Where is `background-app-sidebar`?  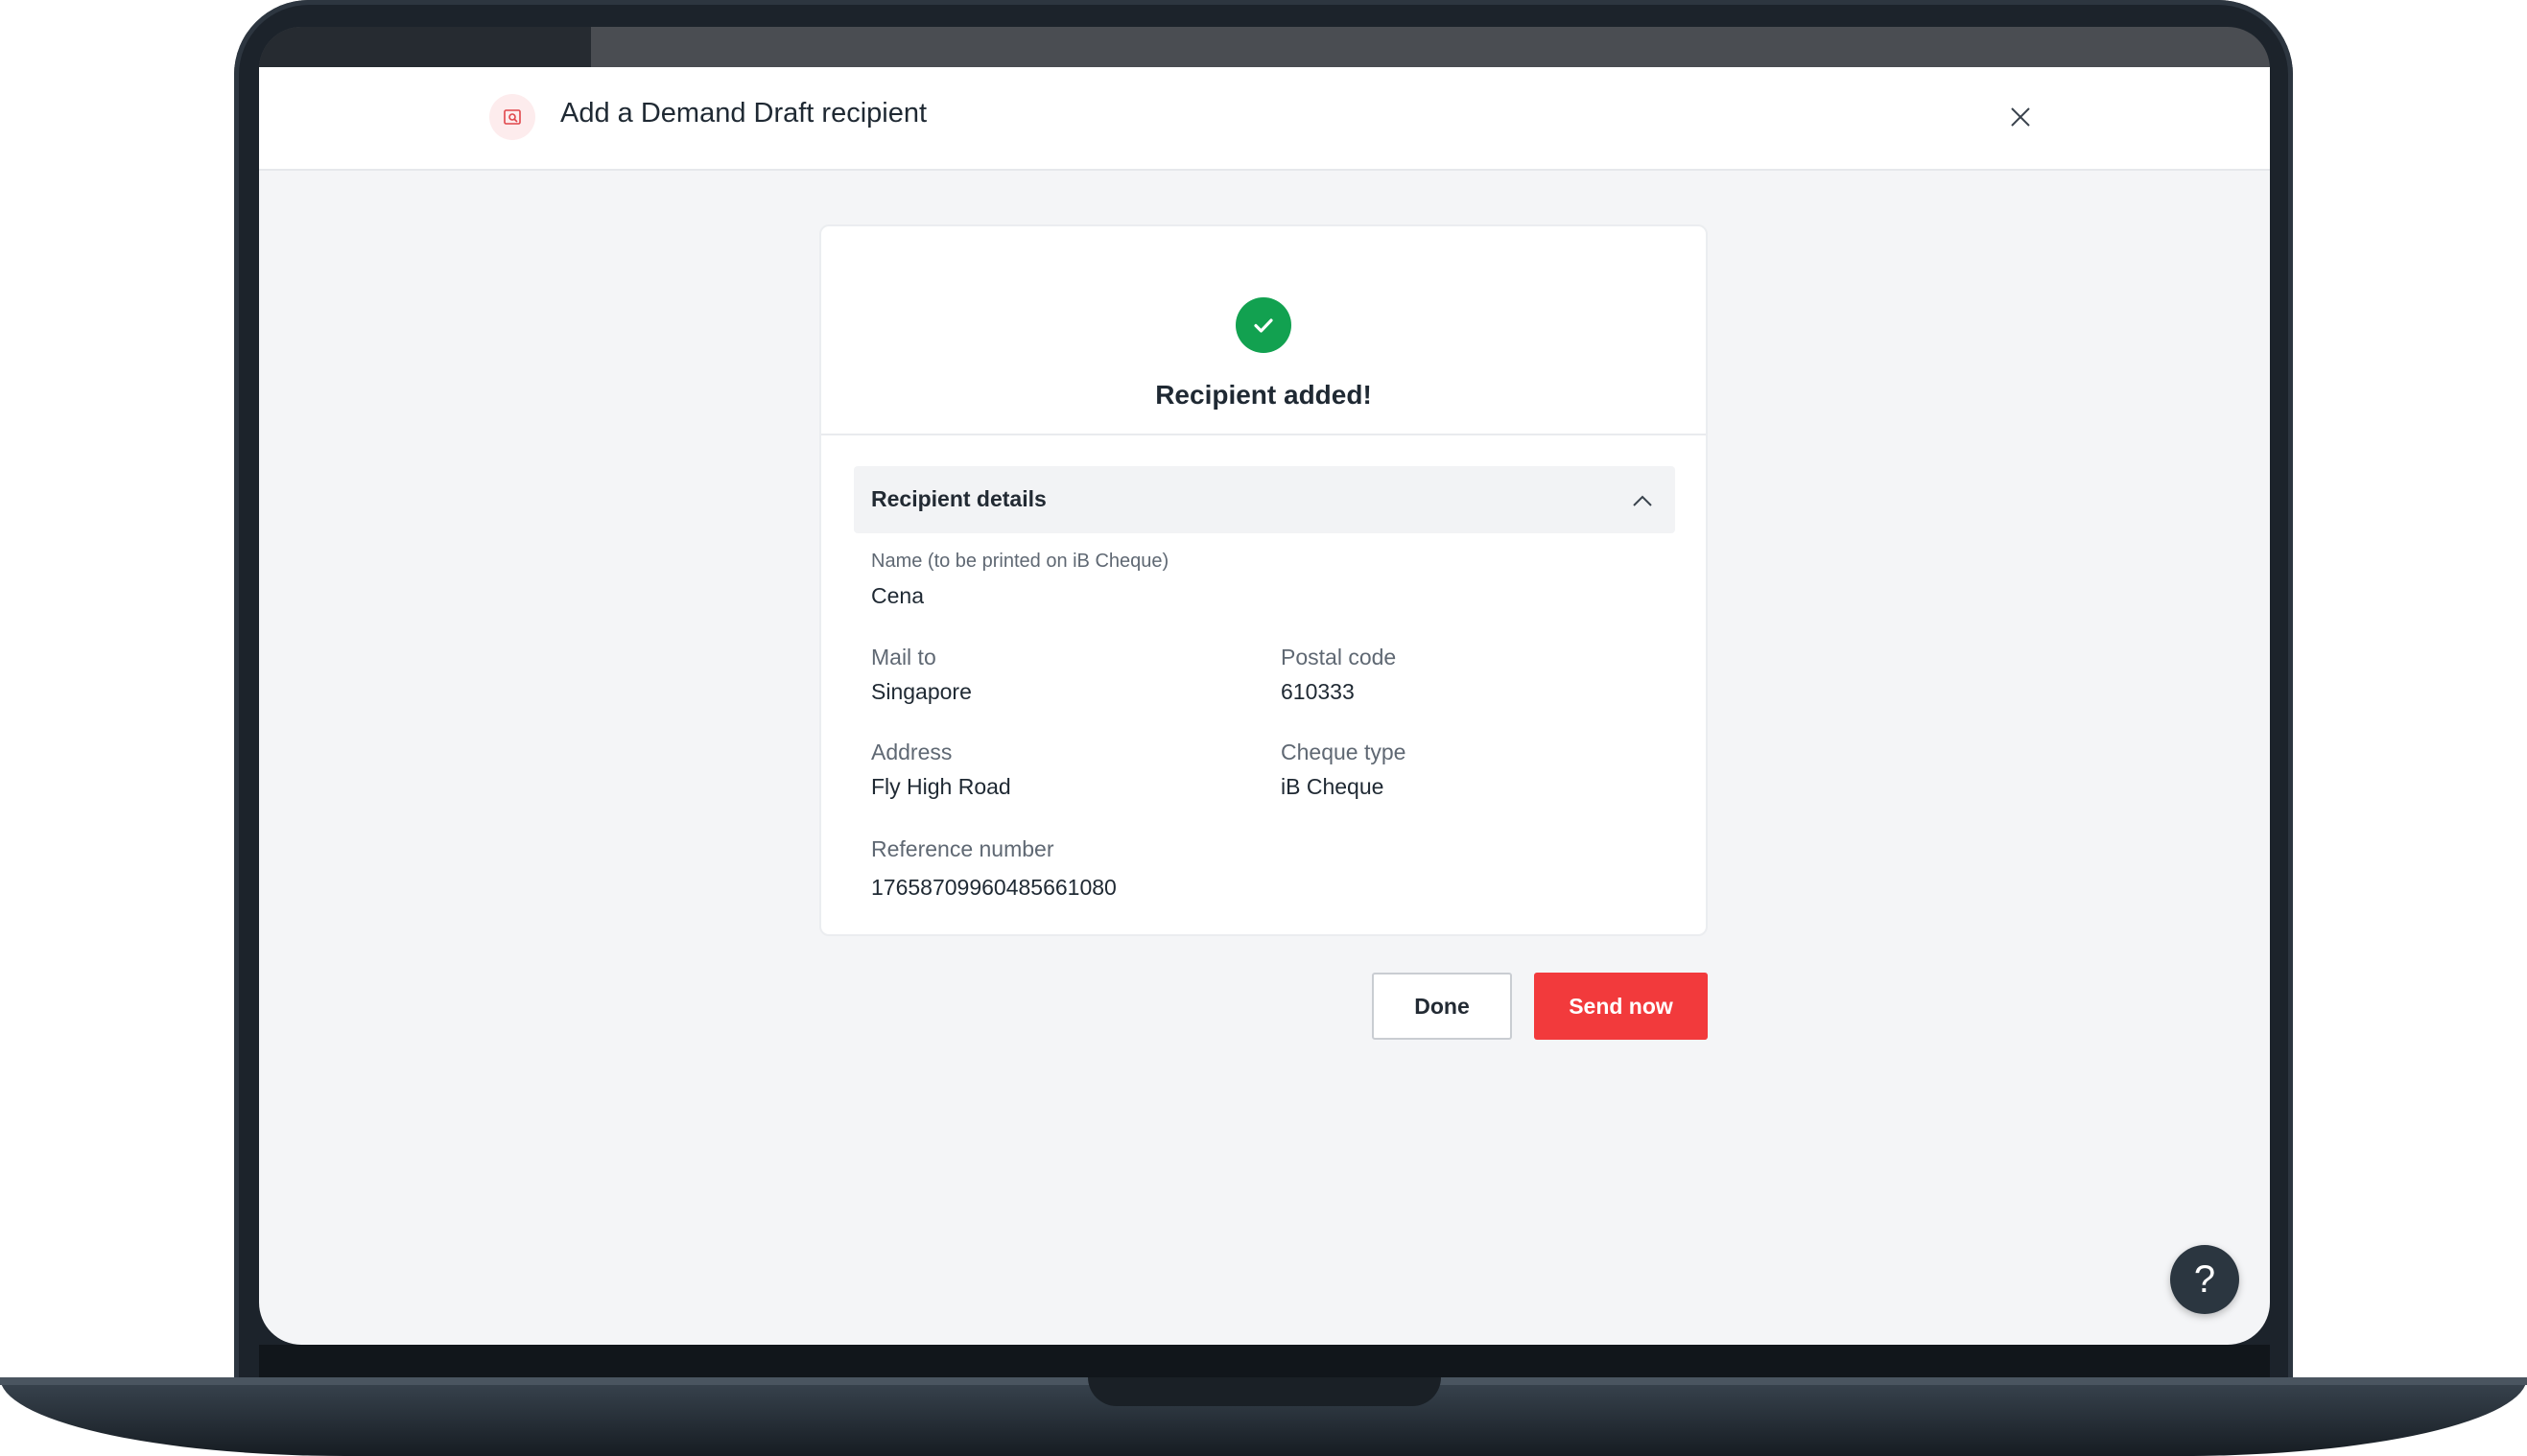 background-app-sidebar is located at coordinates (425, 49).